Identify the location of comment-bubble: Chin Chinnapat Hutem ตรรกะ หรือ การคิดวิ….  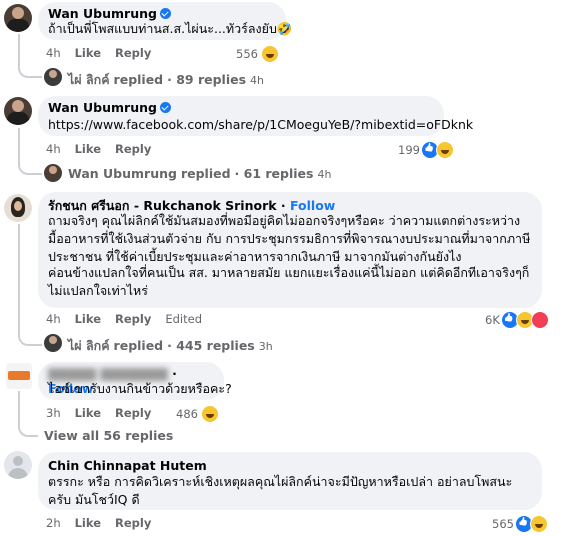
(290, 481).